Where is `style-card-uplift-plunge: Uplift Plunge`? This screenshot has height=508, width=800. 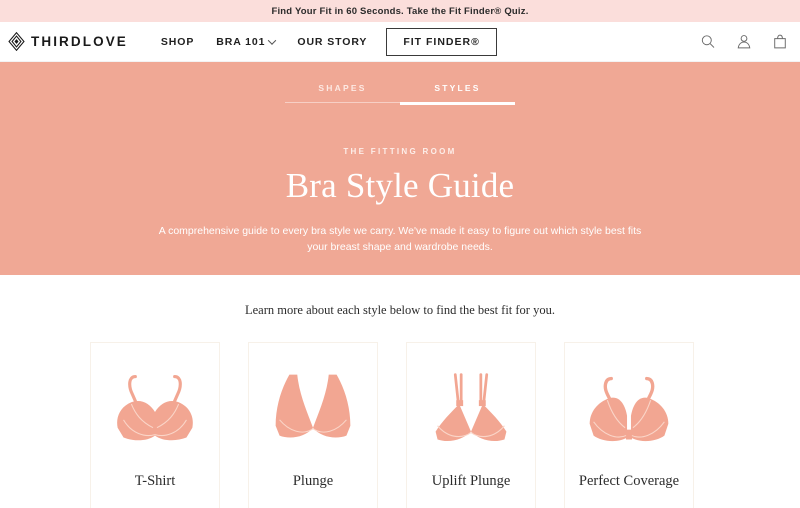
style-card-uplift-plunge: Uplift Plunge is located at coordinates (471, 425).